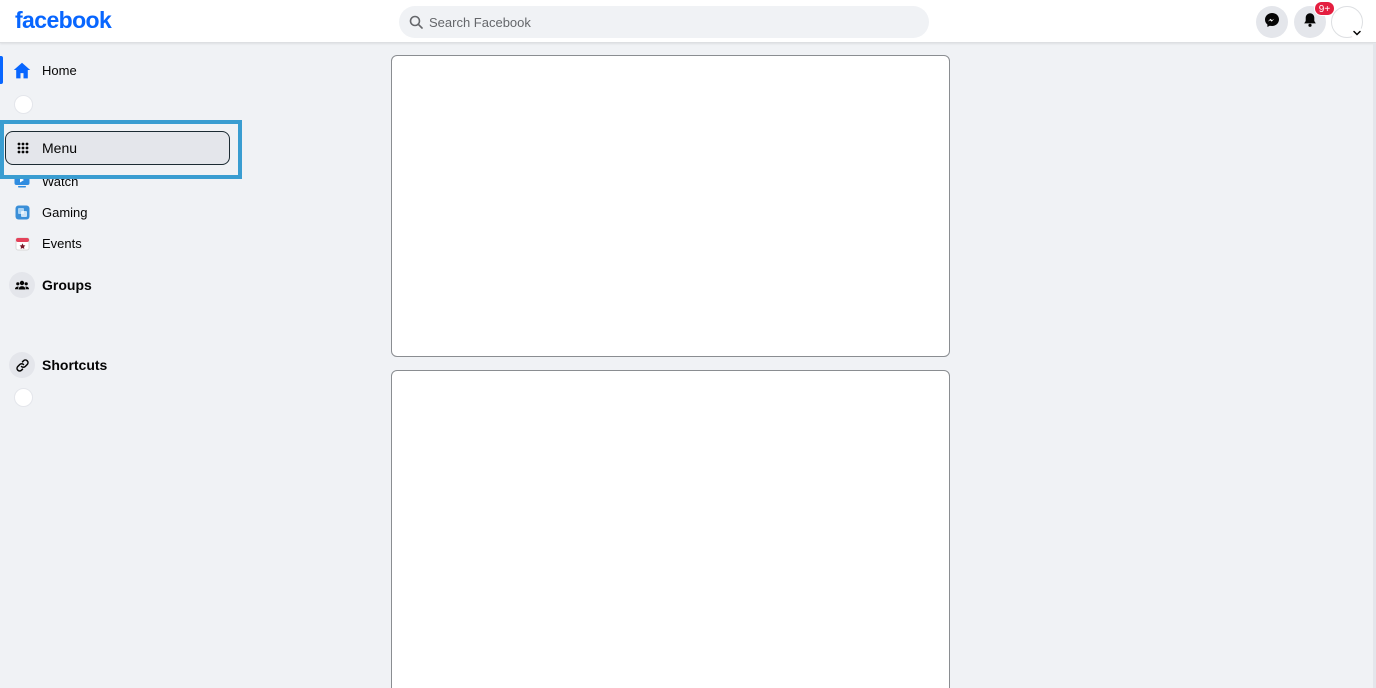 The image size is (1376, 688). What do you see at coordinates (22, 212) in the screenshot?
I see `gaming-icon` at bounding box center [22, 212].